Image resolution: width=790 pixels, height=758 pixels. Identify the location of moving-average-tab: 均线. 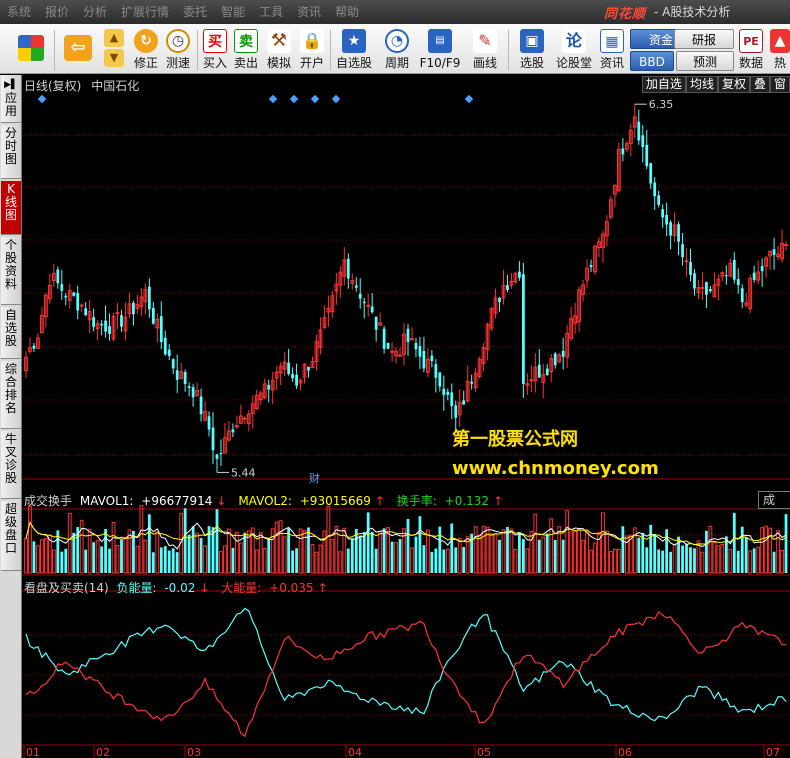
(701, 84).